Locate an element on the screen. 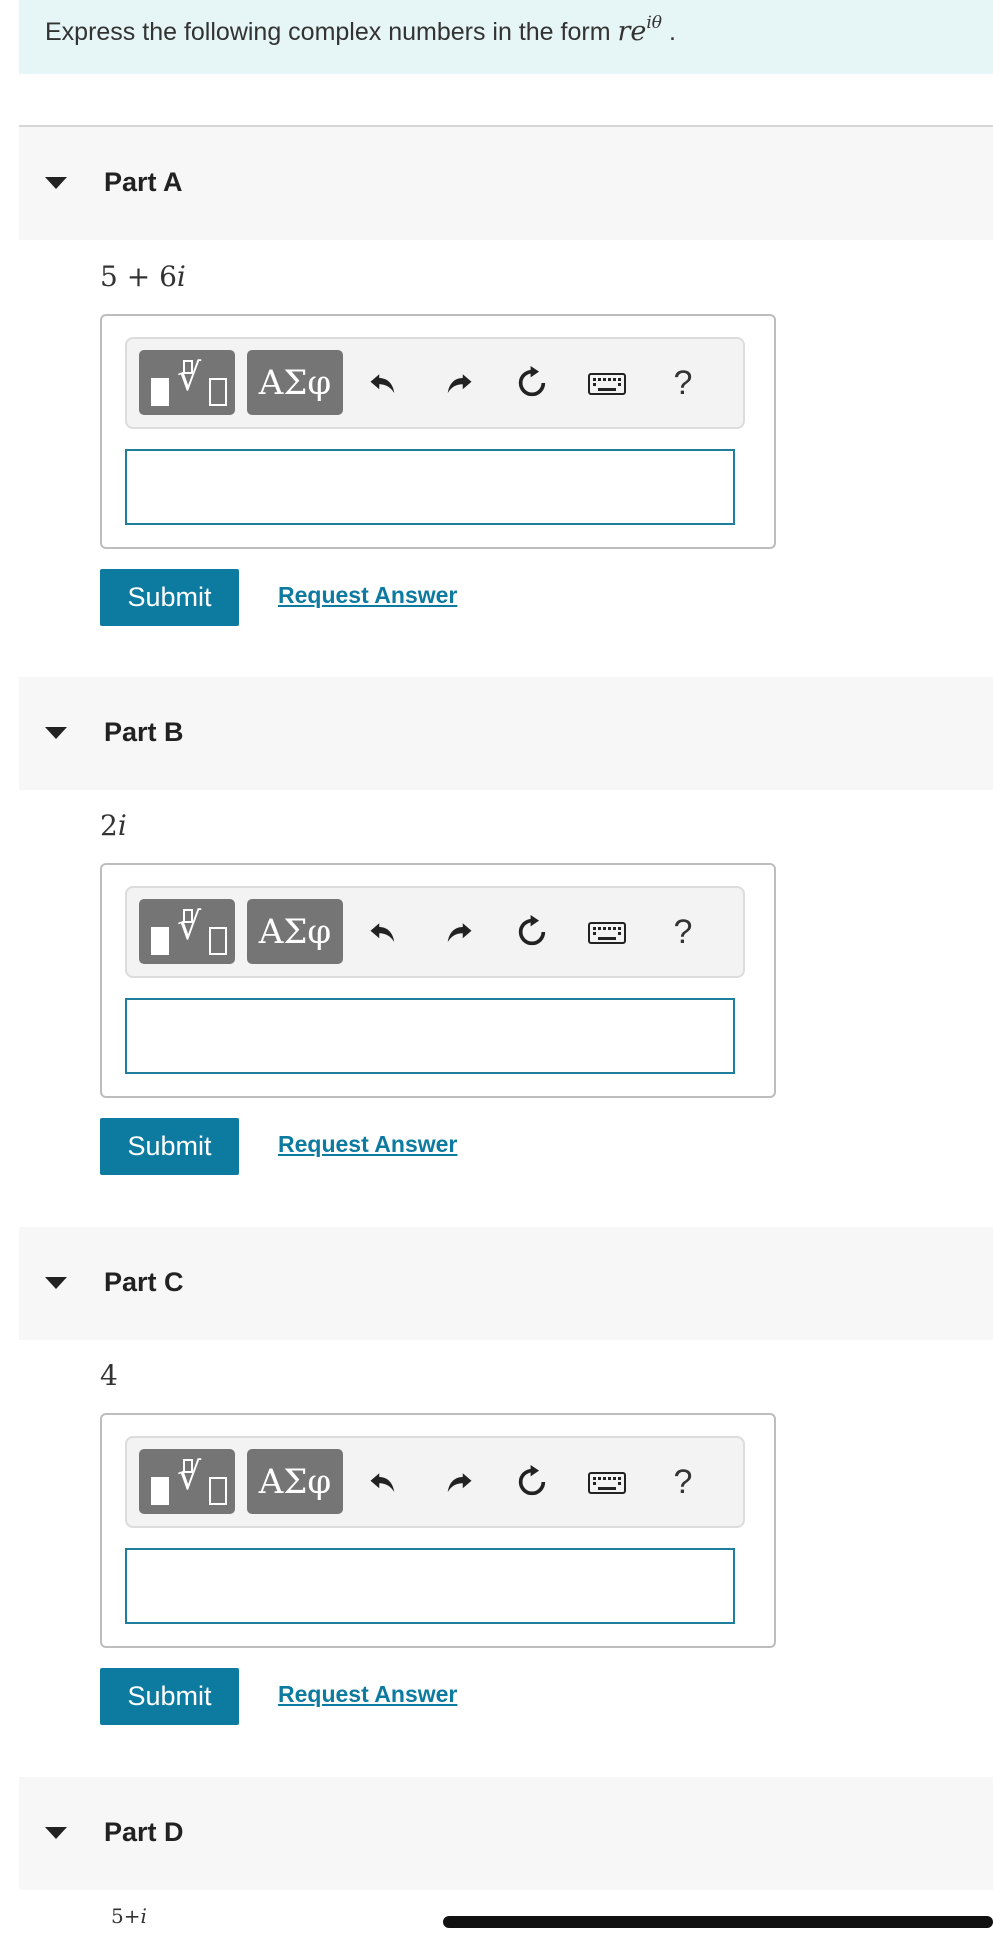 Image resolution: width=993 pixels, height=1934 pixels. part-c-expression: 4 is located at coordinates (109, 1375).